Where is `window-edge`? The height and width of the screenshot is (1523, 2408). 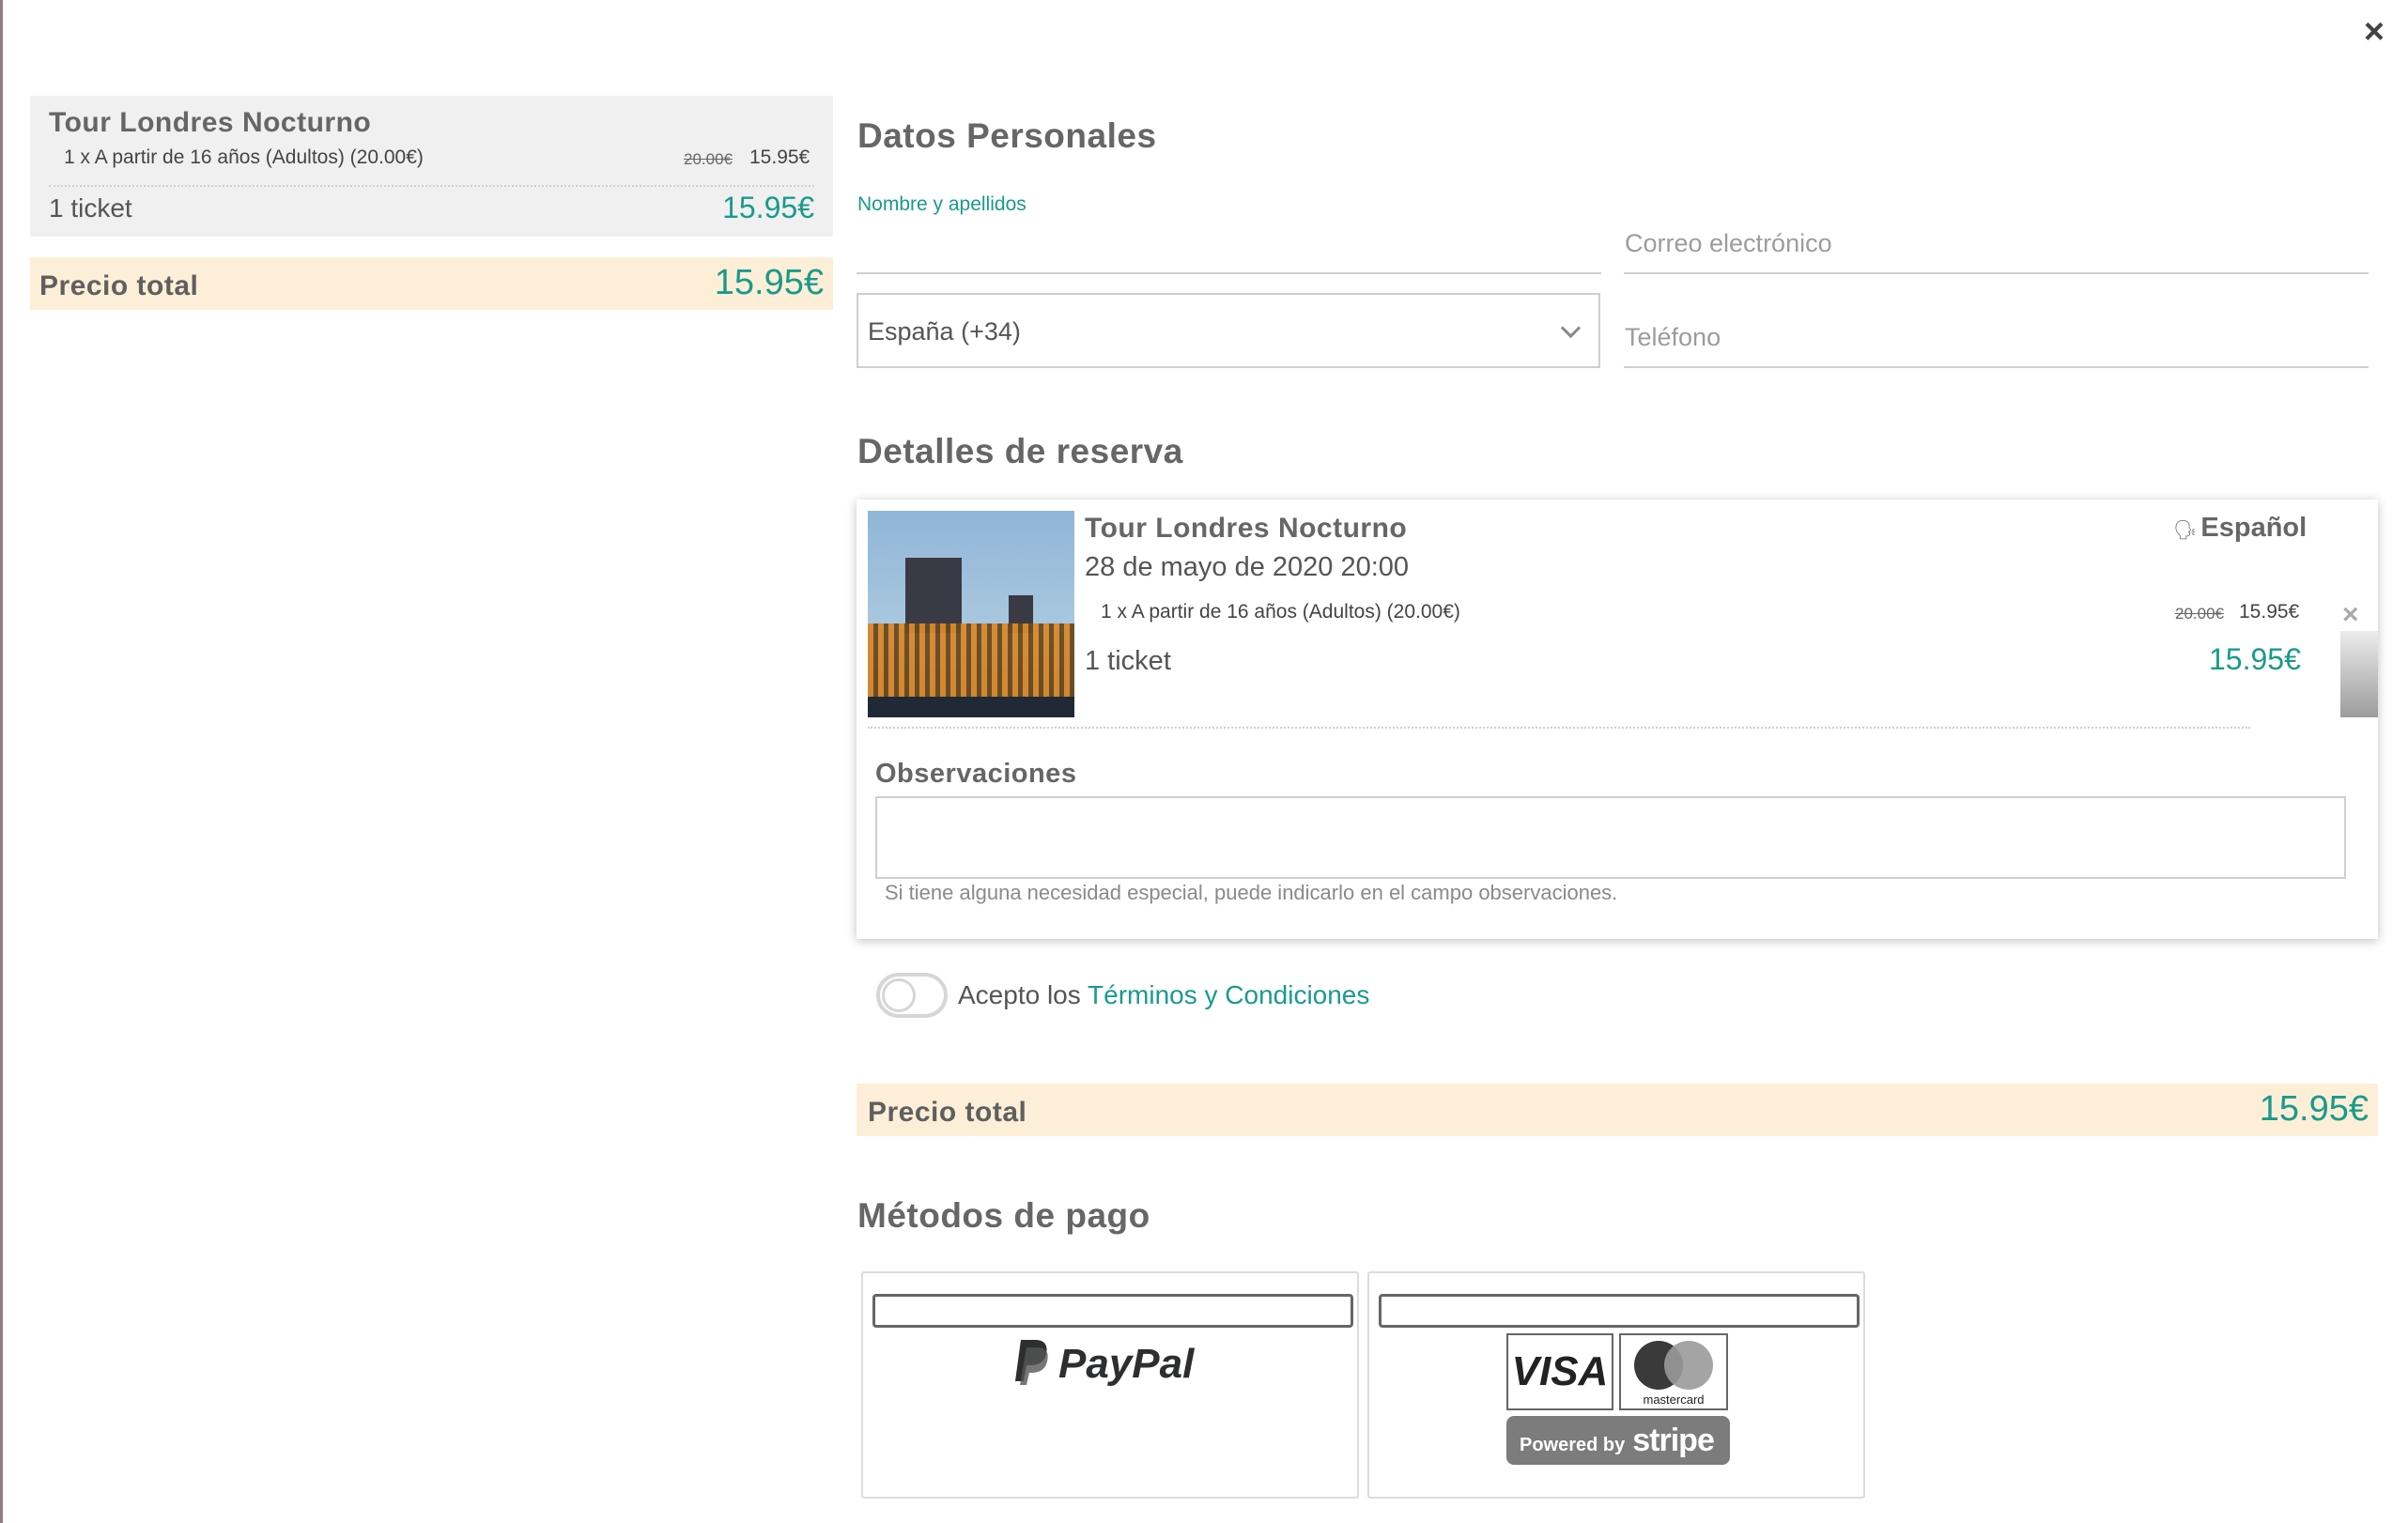 window-edge is located at coordinates (1, 761).